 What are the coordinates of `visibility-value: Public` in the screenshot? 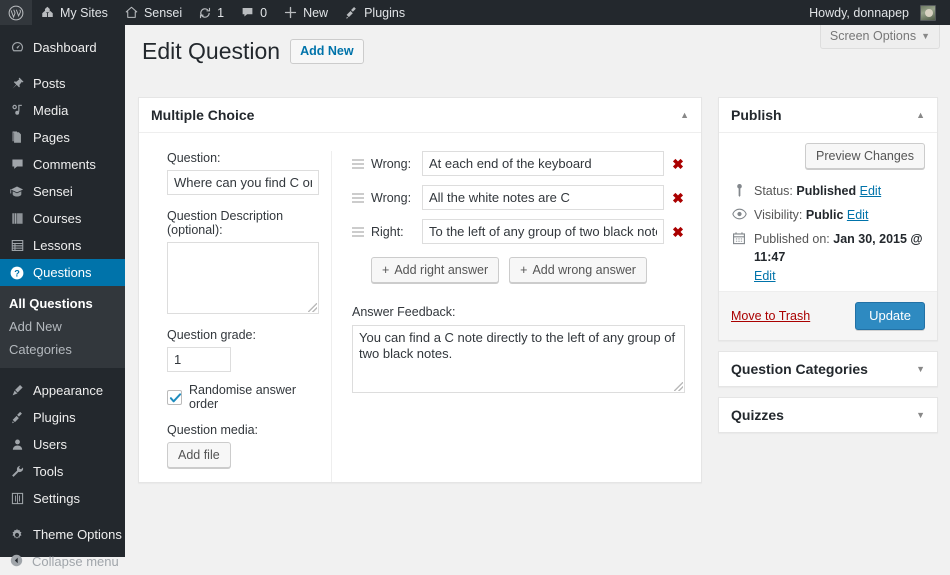 It's located at (824, 215).